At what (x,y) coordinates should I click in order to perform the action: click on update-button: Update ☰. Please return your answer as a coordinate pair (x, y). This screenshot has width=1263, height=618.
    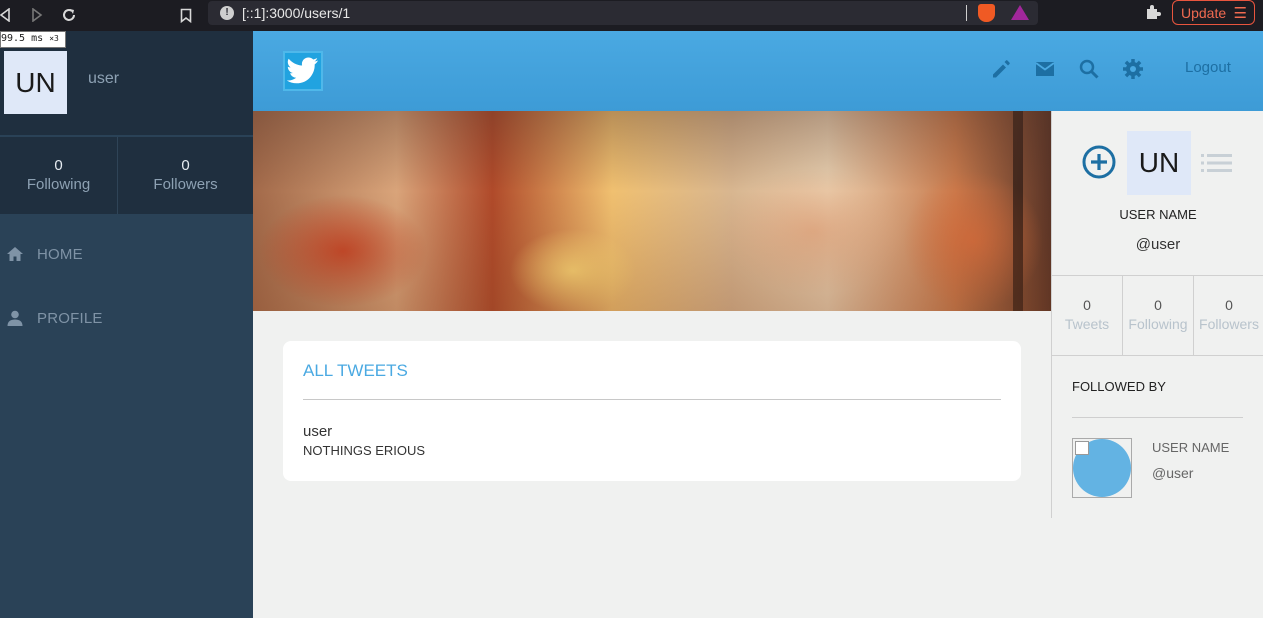
    Looking at the image, I should click on (1213, 12).